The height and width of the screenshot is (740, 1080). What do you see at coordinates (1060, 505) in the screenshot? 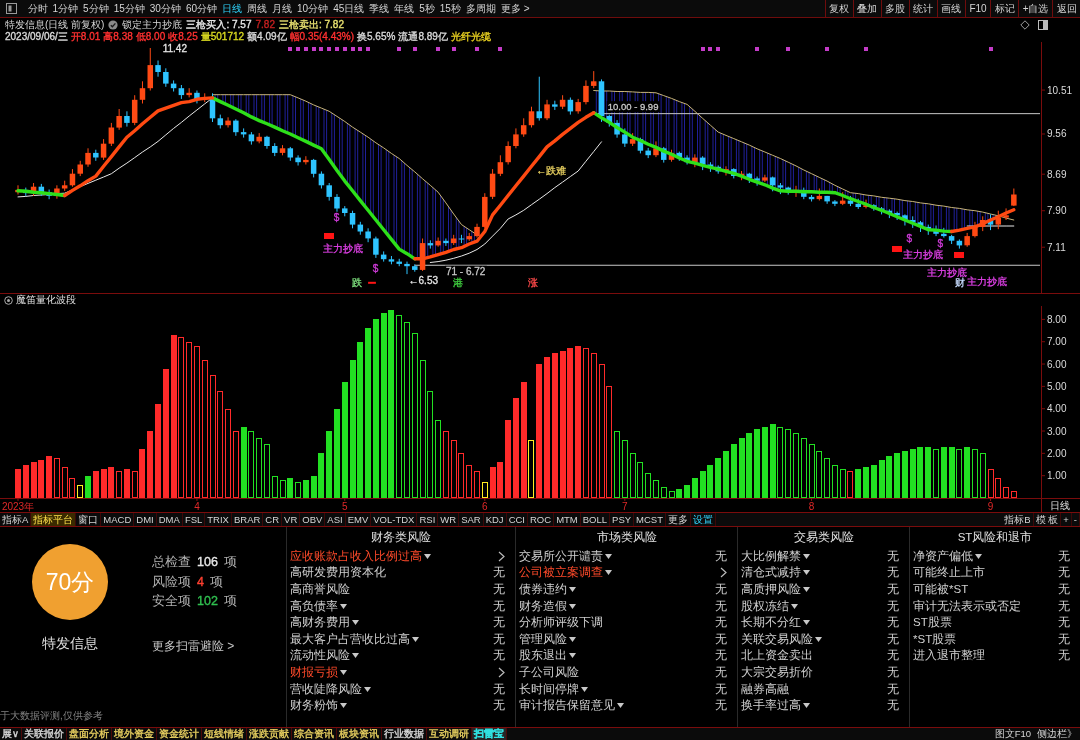
I see `period-label: 日线` at bounding box center [1060, 505].